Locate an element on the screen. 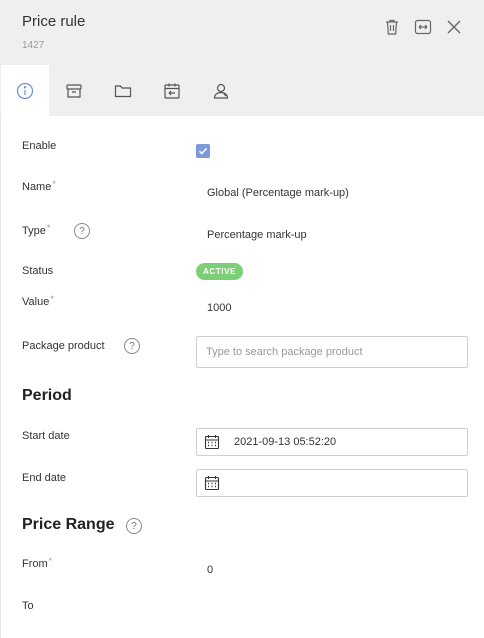  value-label: Value* is located at coordinates (38, 301).